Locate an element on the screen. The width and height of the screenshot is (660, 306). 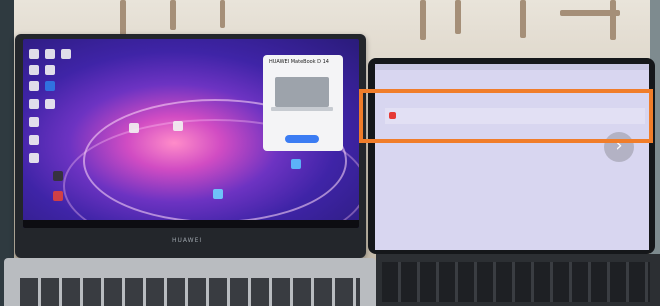
tablet-keys is located at coordinates (516, 282).